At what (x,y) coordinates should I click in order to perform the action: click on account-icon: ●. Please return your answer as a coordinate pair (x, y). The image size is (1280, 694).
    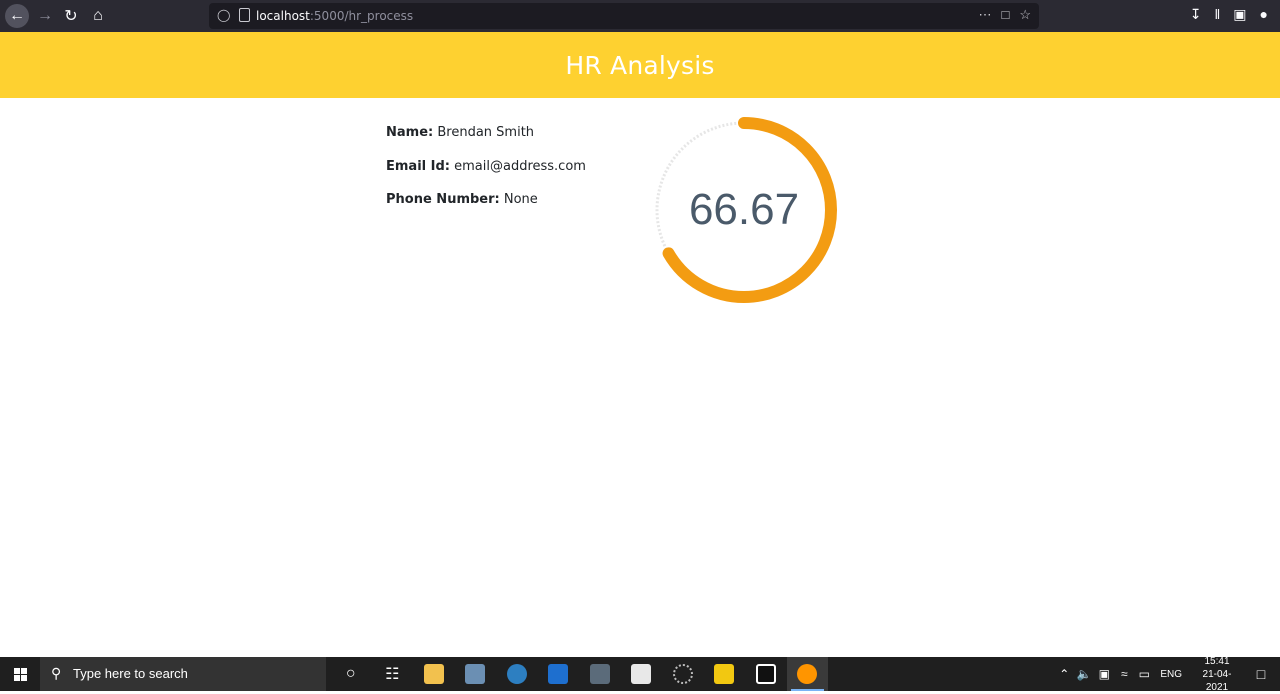
    Looking at the image, I should click on (1264, 14).